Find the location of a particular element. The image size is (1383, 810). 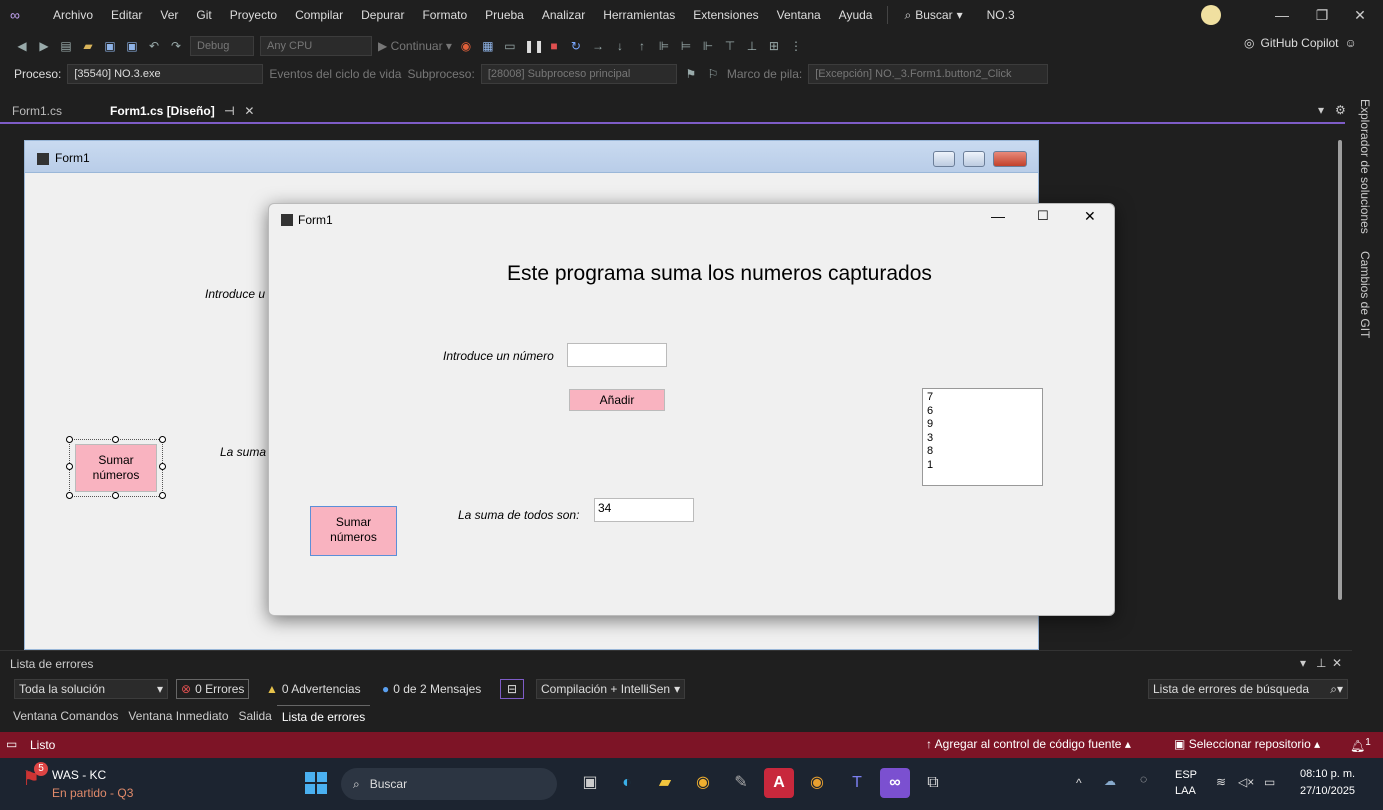

clock-date: 27/10/2025 is located at coordinates (1327, 791).